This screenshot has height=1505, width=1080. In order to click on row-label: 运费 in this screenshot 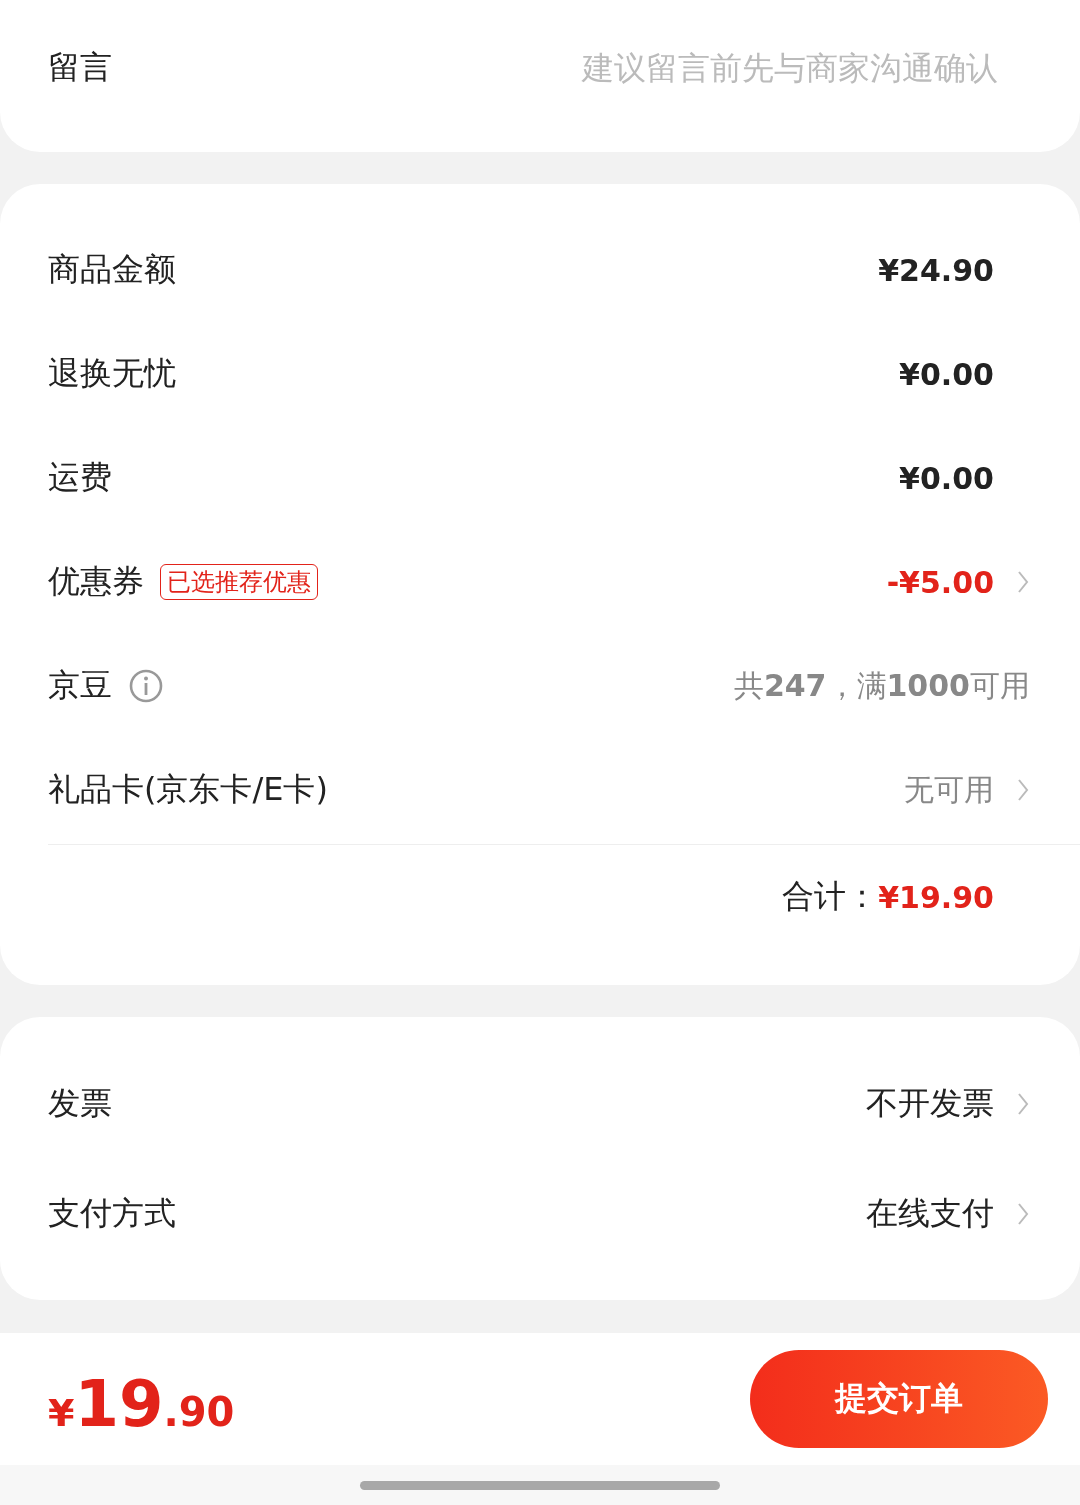, I will do `click(80, 477)`.